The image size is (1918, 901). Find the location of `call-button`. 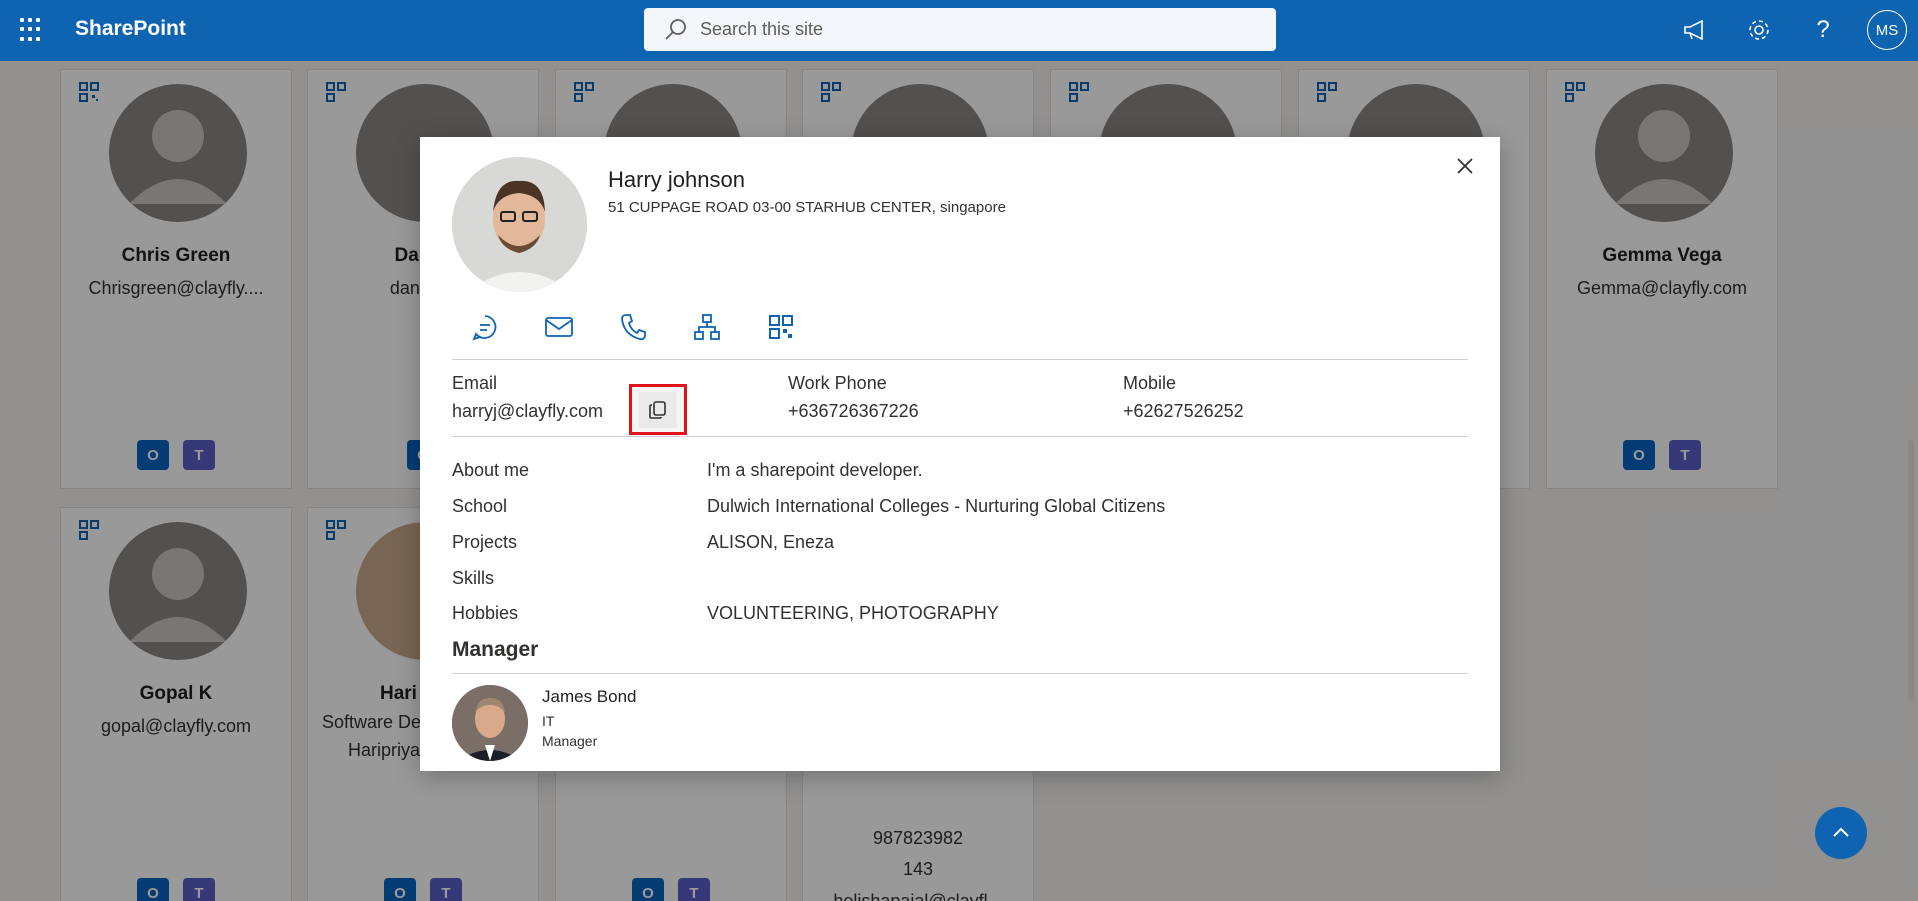

call-button is located at coordinates (633, 327).